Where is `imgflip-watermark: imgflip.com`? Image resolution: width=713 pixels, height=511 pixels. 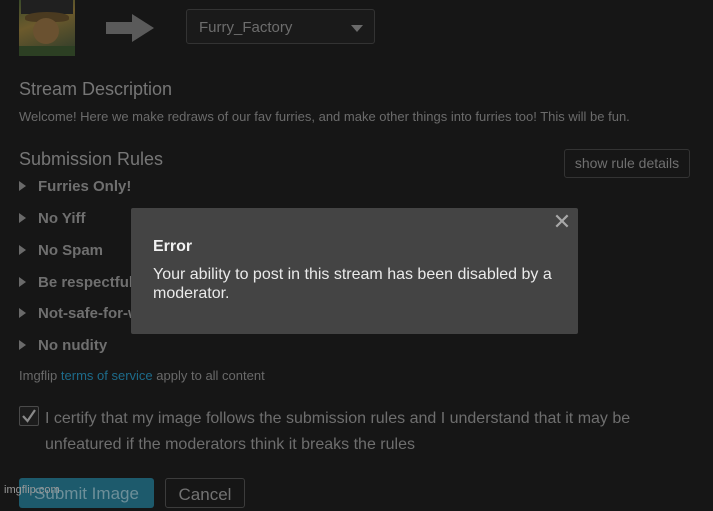
imgflip-watermark: imgflip.com is located at coordinates (32, 490).